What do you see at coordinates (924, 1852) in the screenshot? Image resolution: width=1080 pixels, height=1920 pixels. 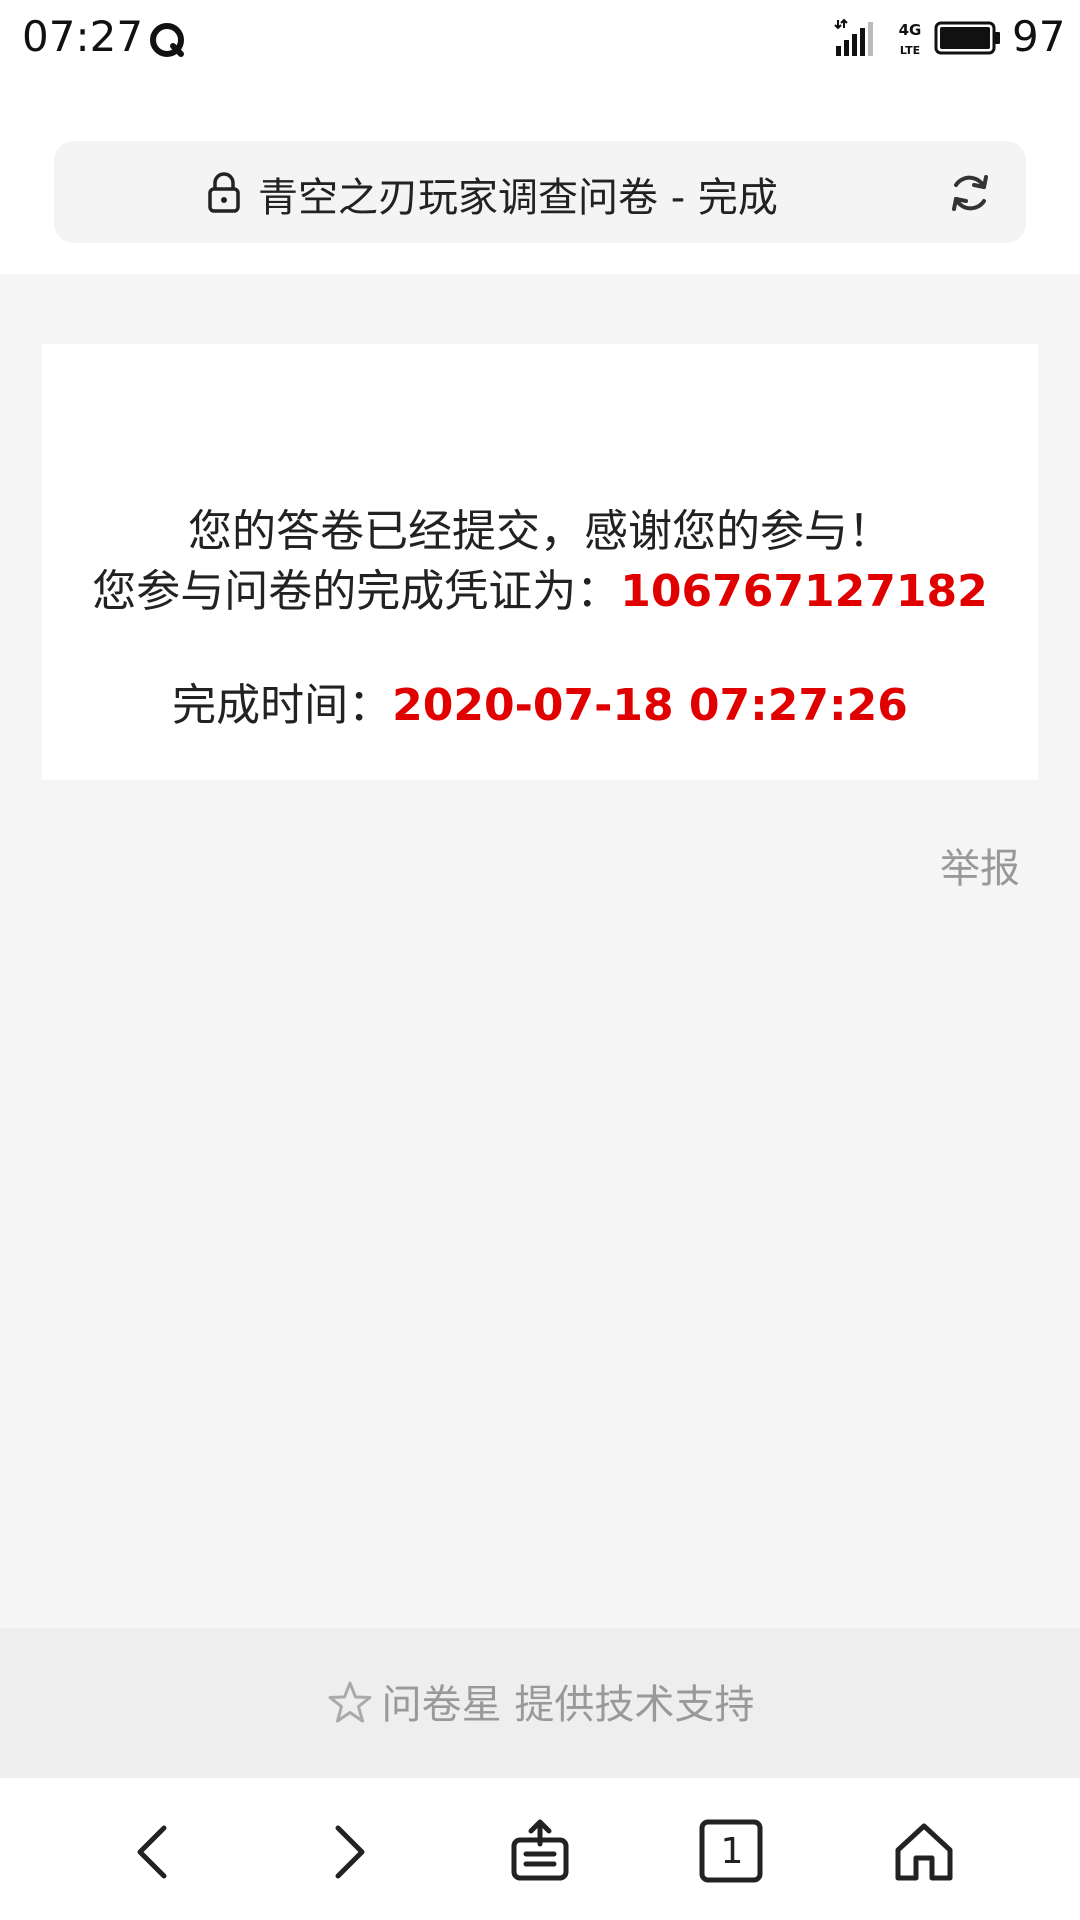 I see `home-icon` at bounding box center [924, 1852].